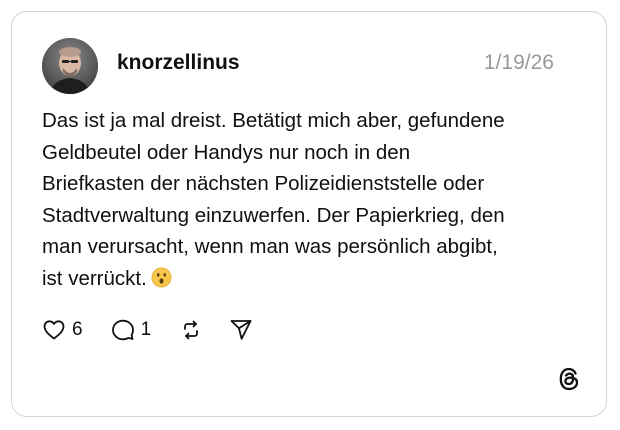 The image size is (620, 430). I want to click on post-text-line: Geldbeutel oder Handys nur noch in den, so click(226, 152).